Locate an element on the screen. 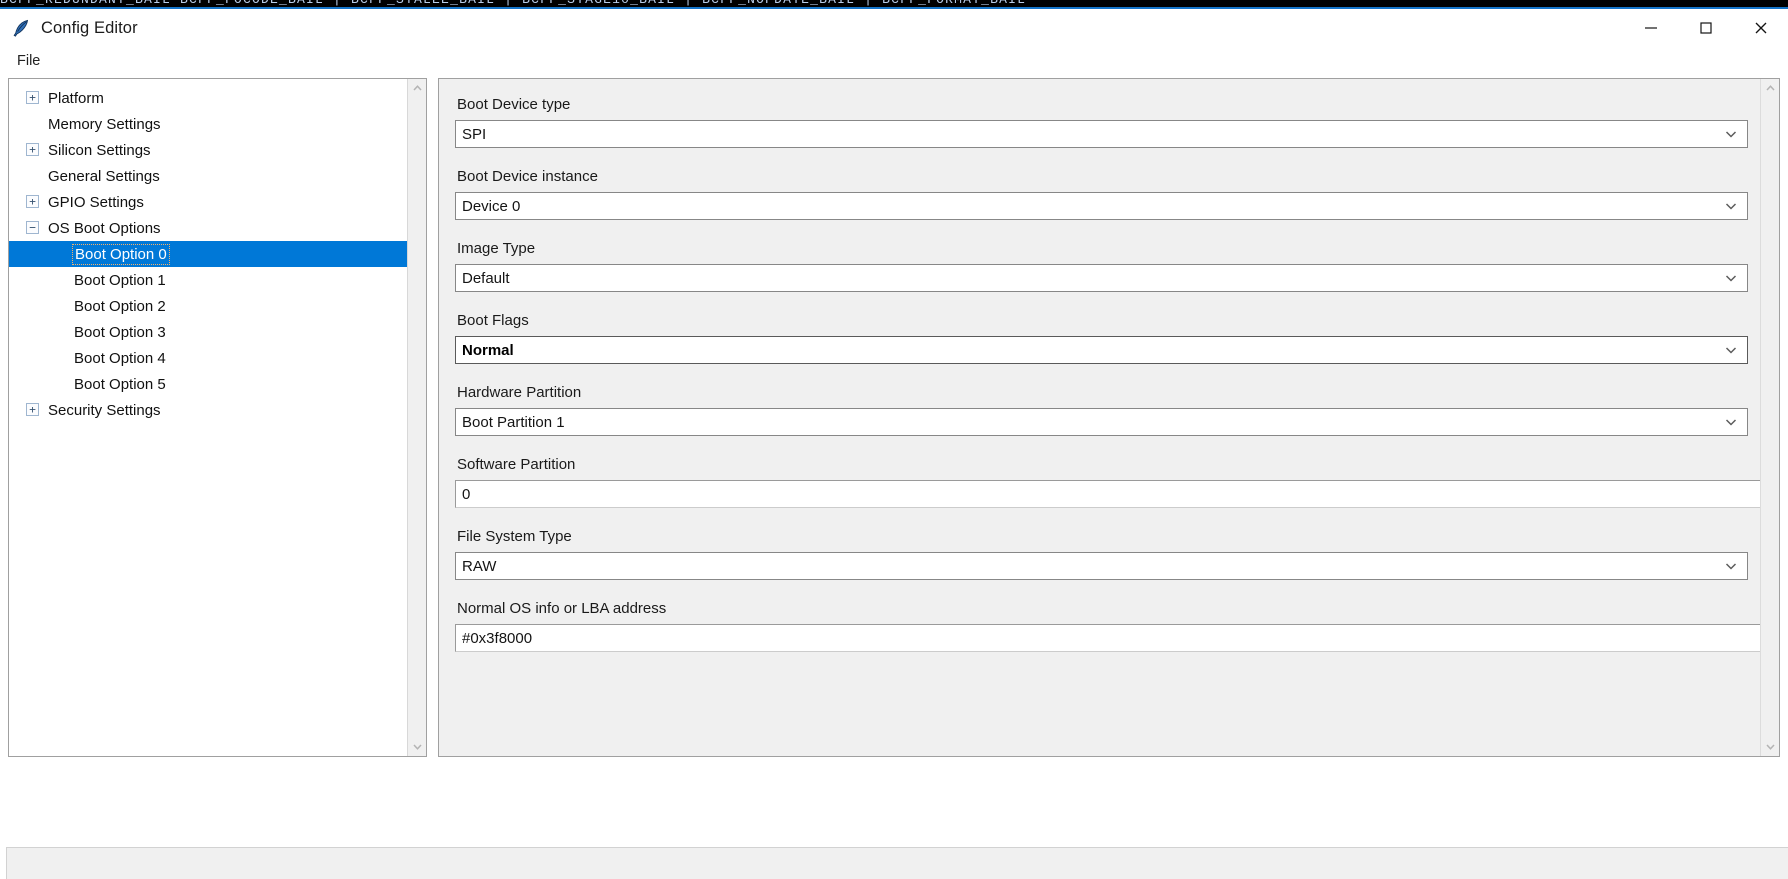 The image size is (1788, 879). maximize-button is located at coordinates (1705, 28).